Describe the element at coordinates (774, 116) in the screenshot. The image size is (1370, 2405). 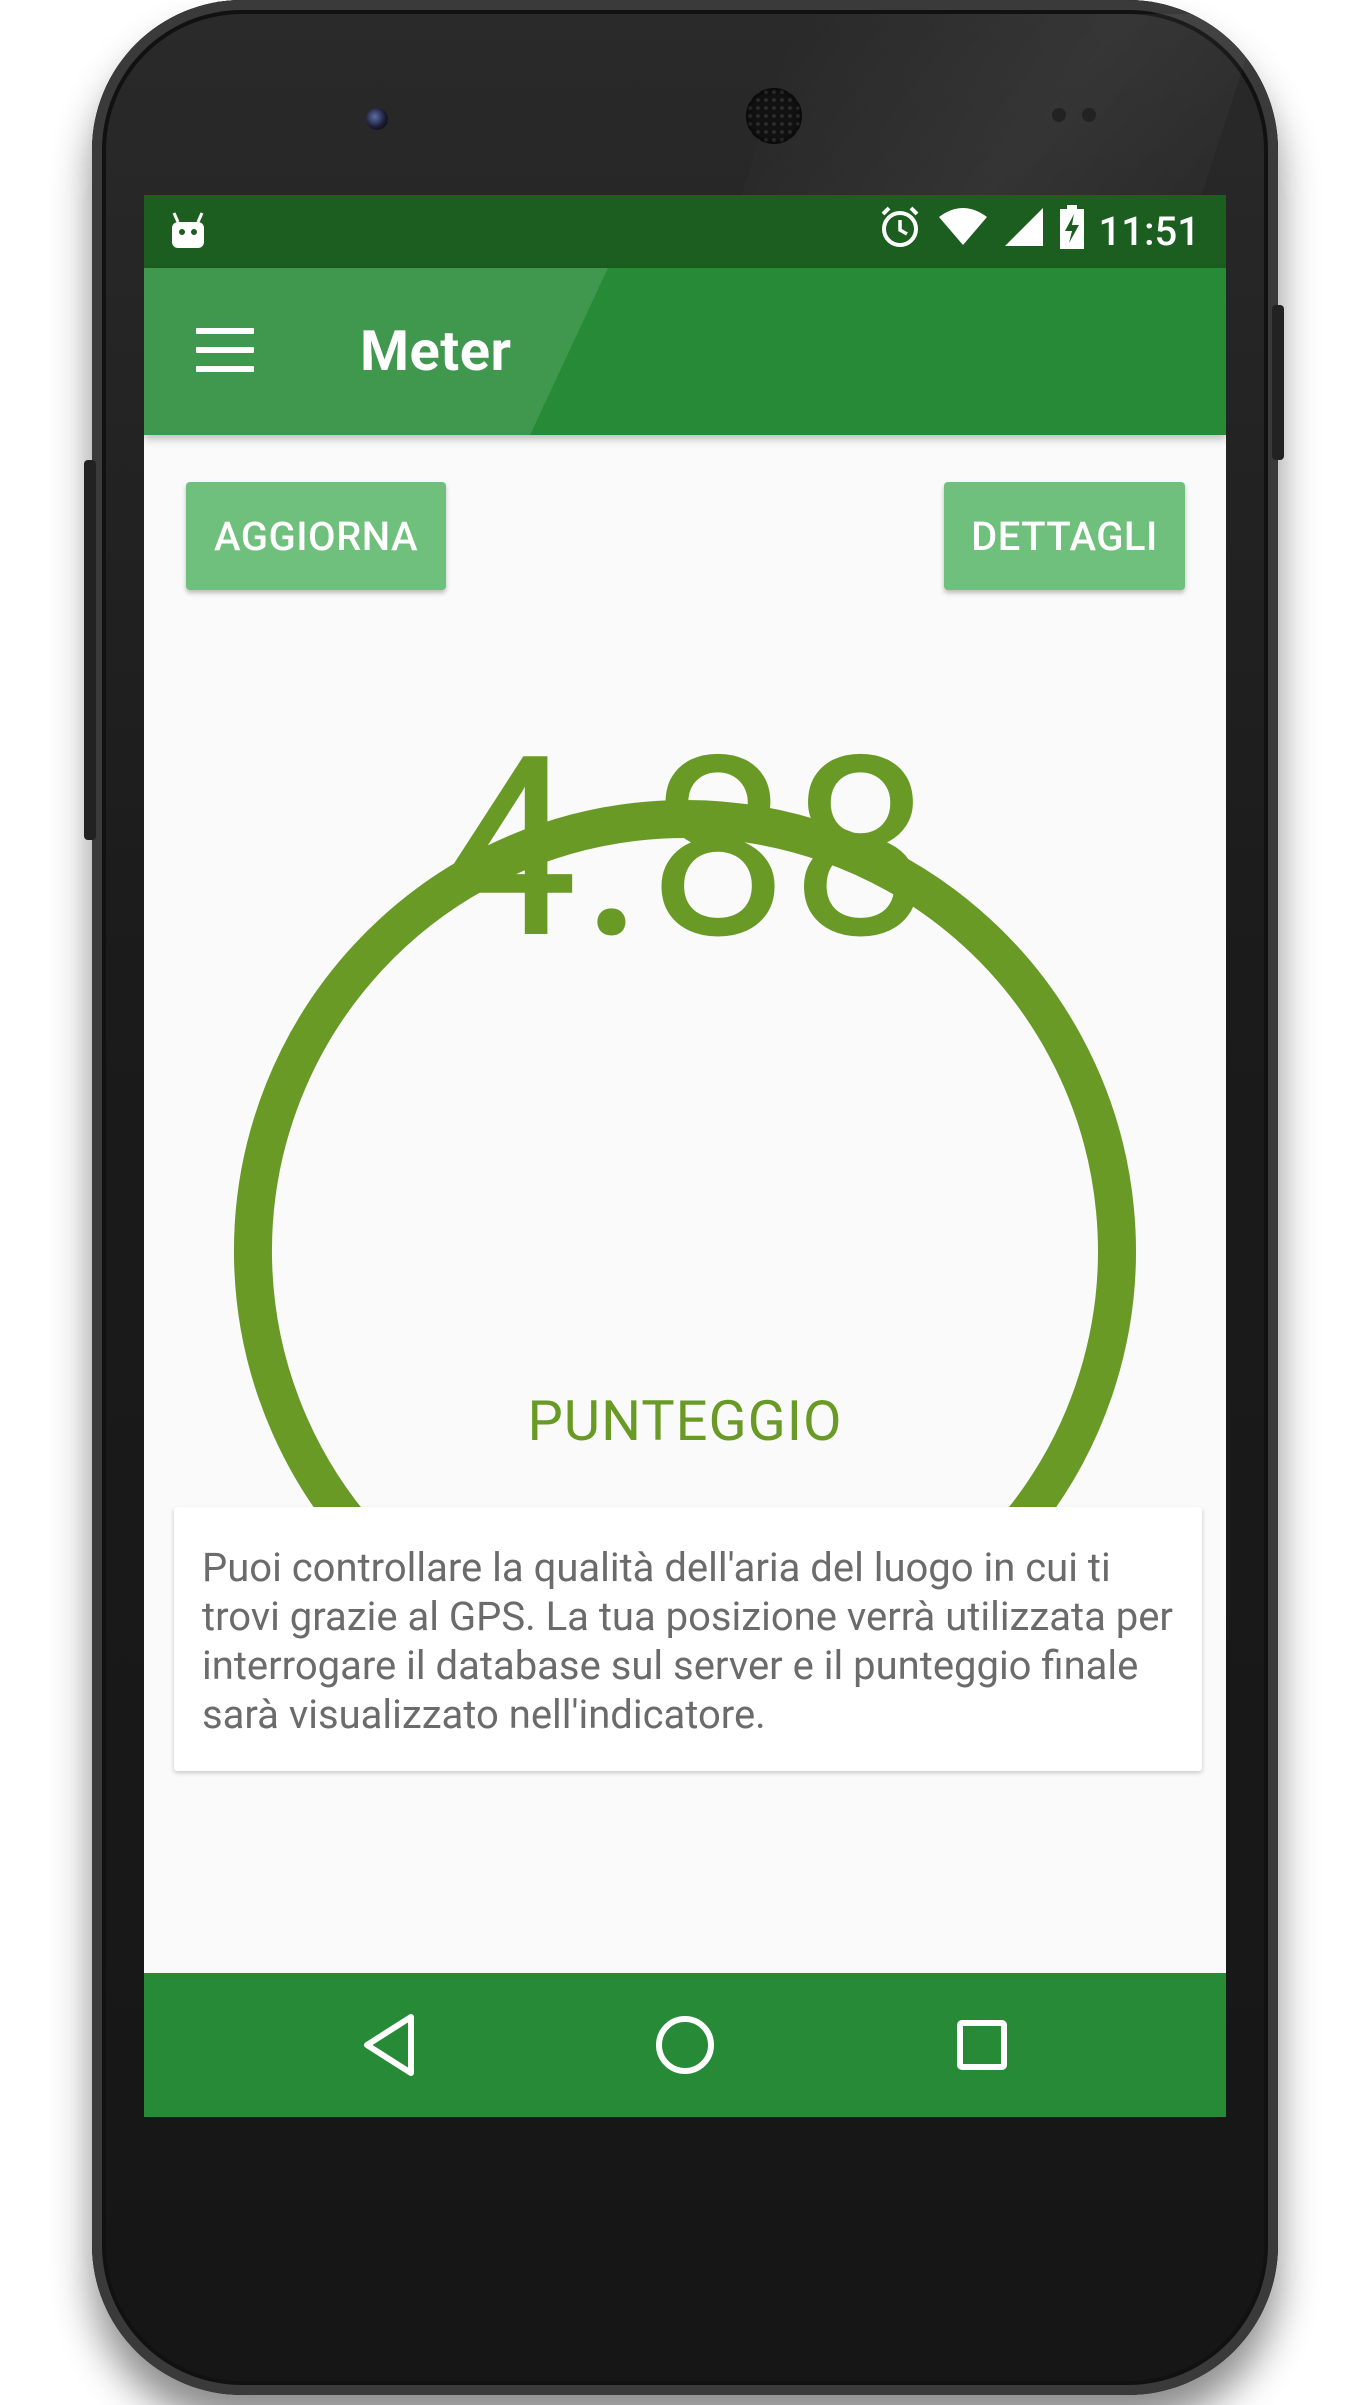
I see `earpiece-speaker` at that location.